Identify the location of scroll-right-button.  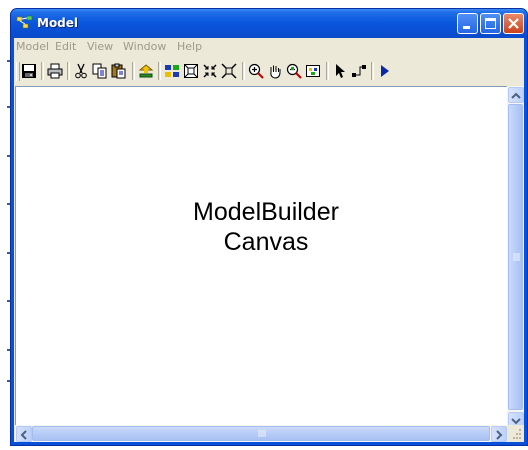
(499, 434).